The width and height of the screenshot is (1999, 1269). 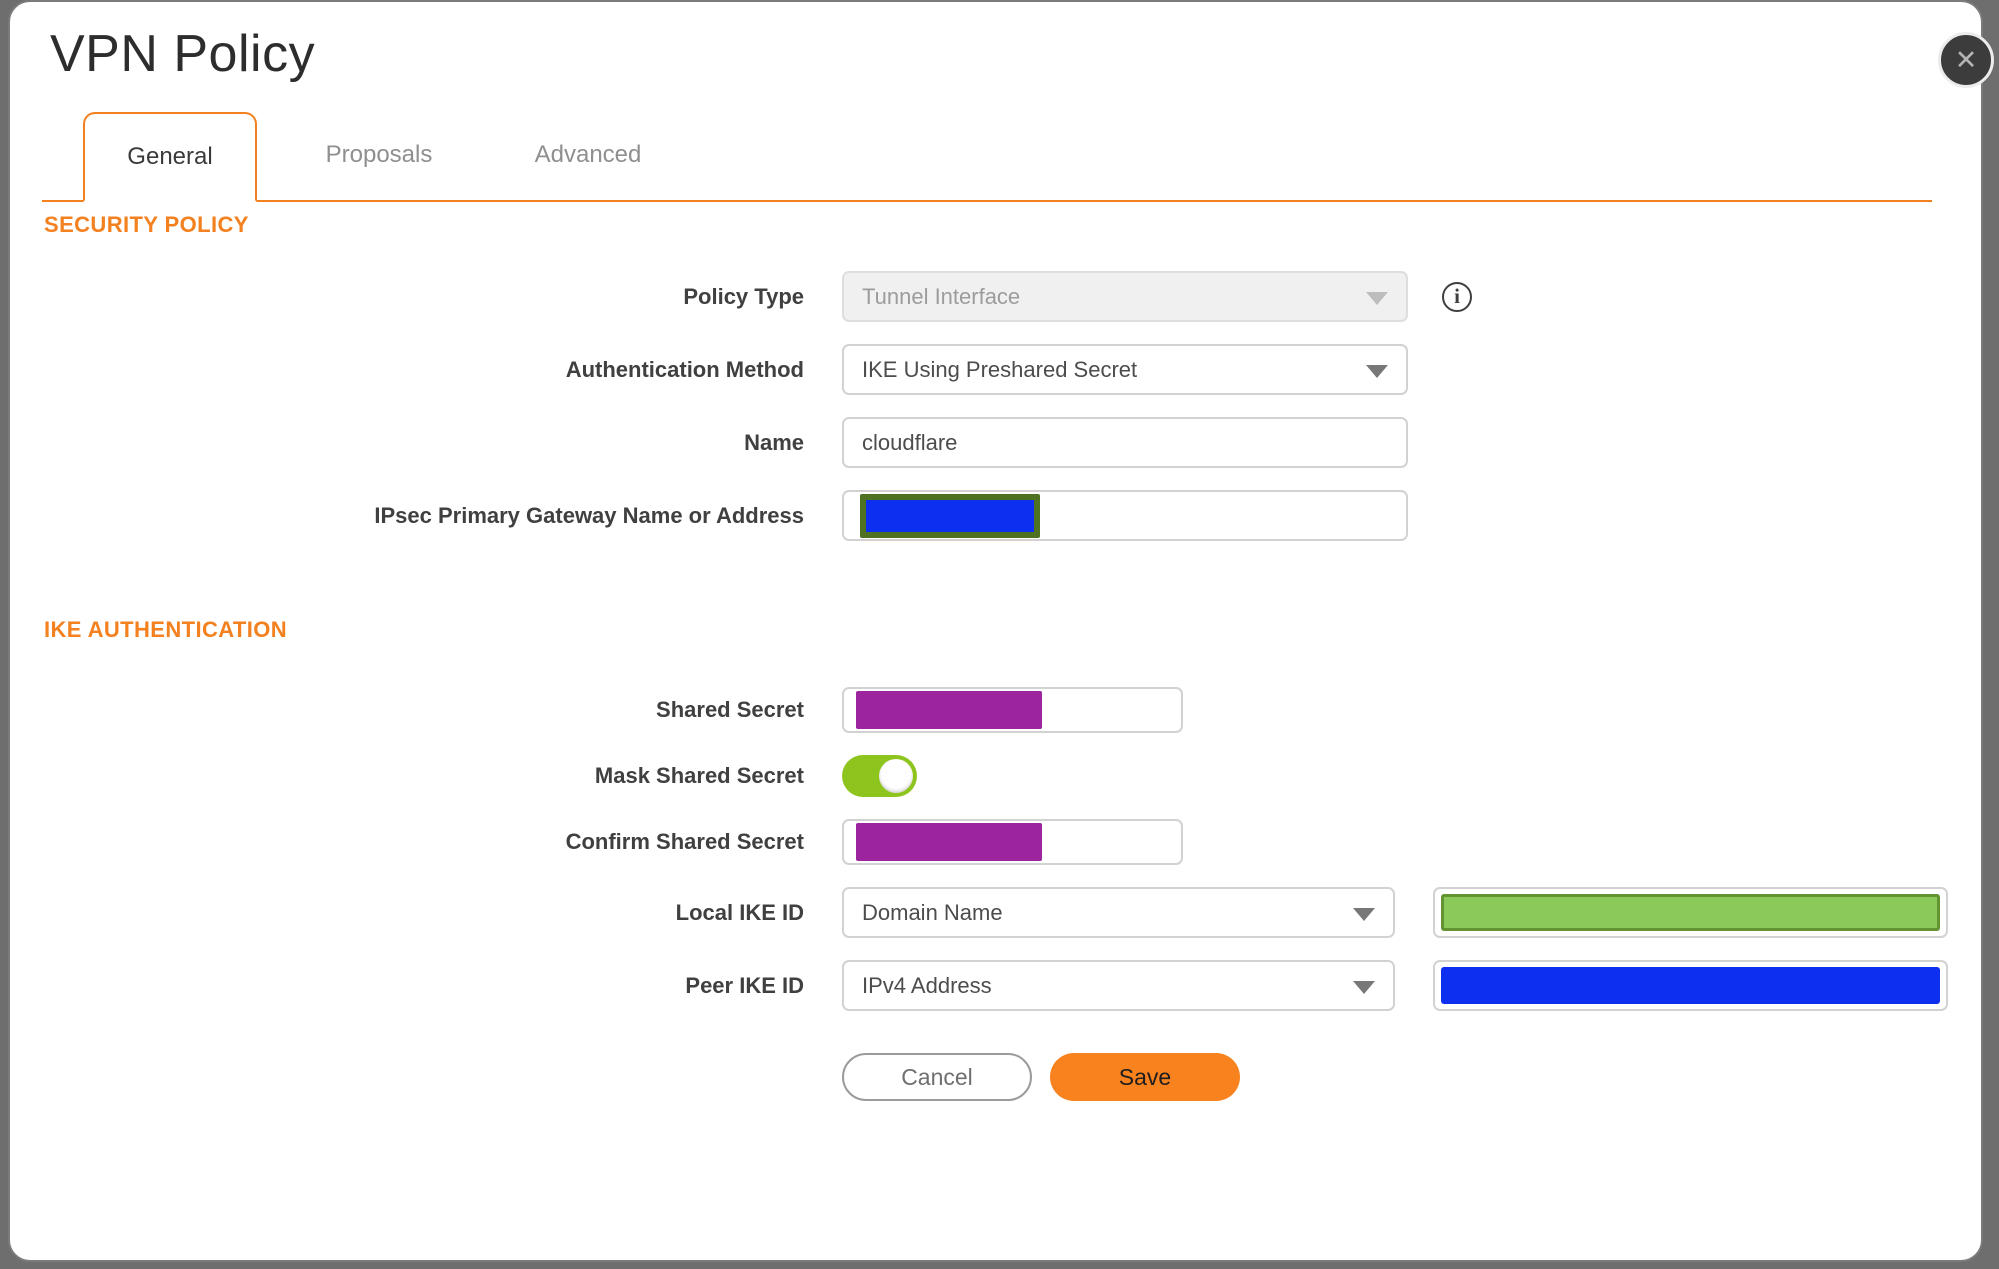 I want to click on action-buttons-row: Cancel Save, so click(x=1012, y=1077).